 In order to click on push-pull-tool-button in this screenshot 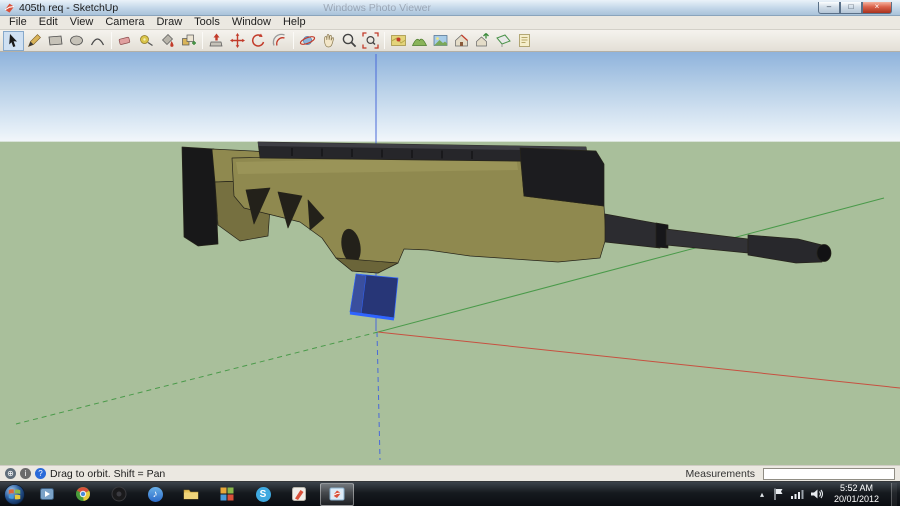, I will do `click(216, 41)`.